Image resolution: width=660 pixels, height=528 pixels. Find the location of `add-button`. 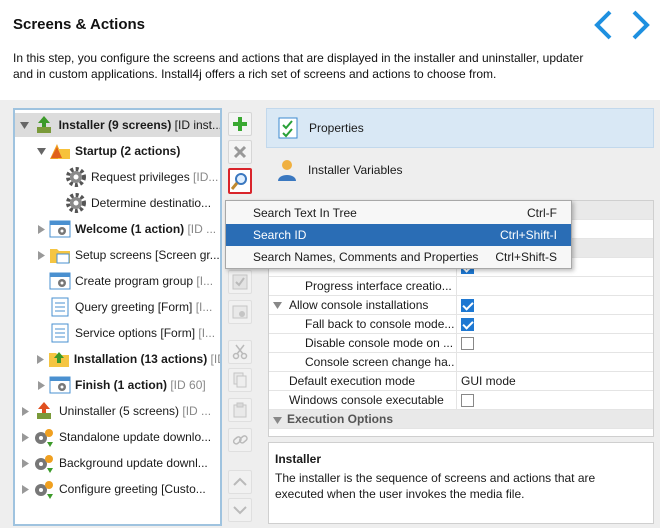

add-button is located at coordinates (240, 124).